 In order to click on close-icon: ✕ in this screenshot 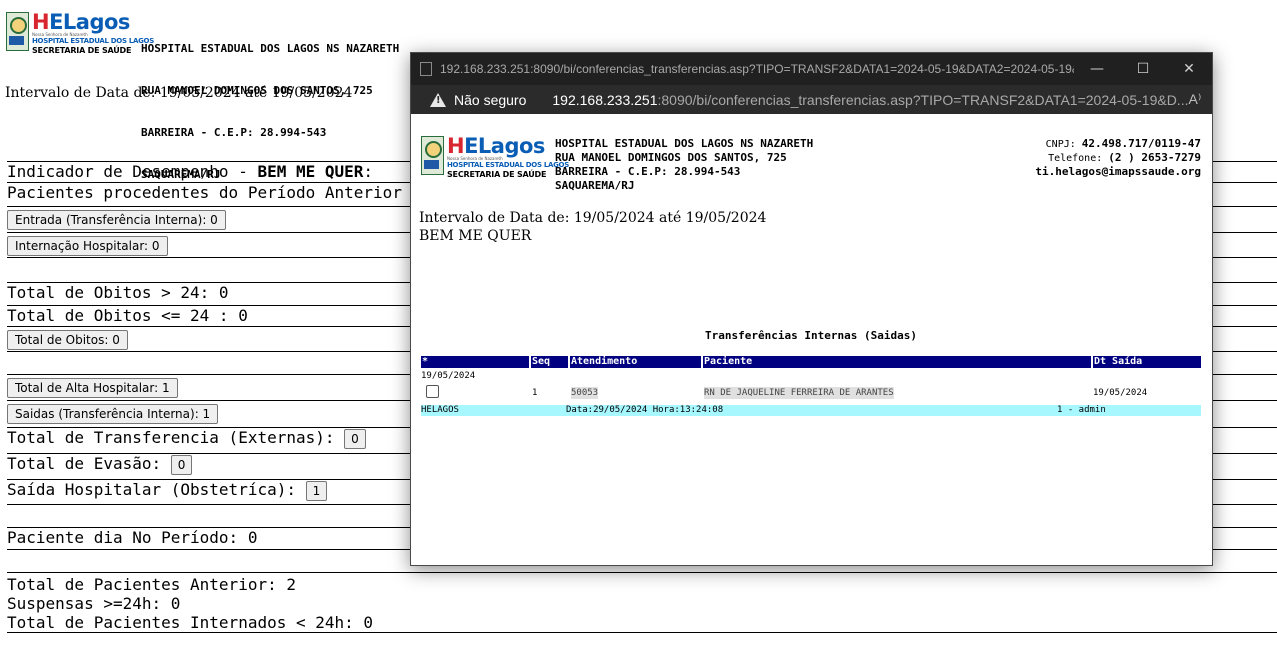, I will do `click(1189, 69)`.